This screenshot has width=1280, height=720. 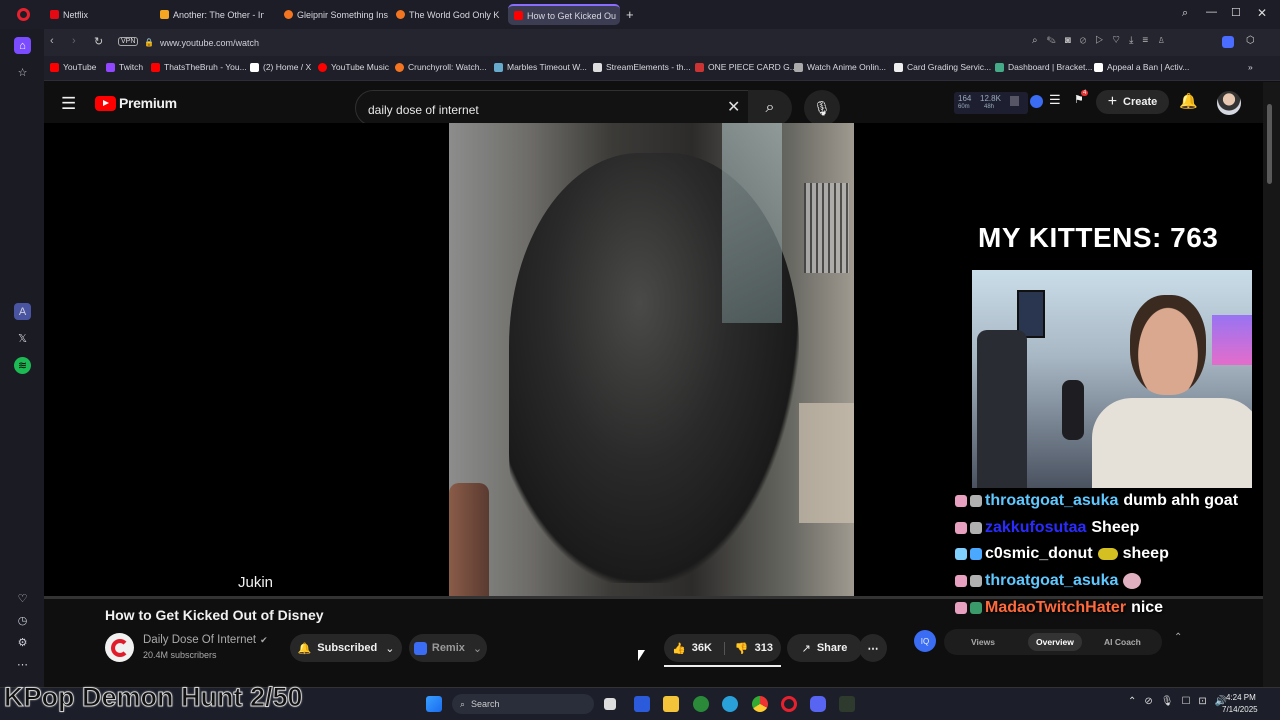 I want to click on tab-youtube-active: How to Get Kicked Ou, so click(x=564, y=14).